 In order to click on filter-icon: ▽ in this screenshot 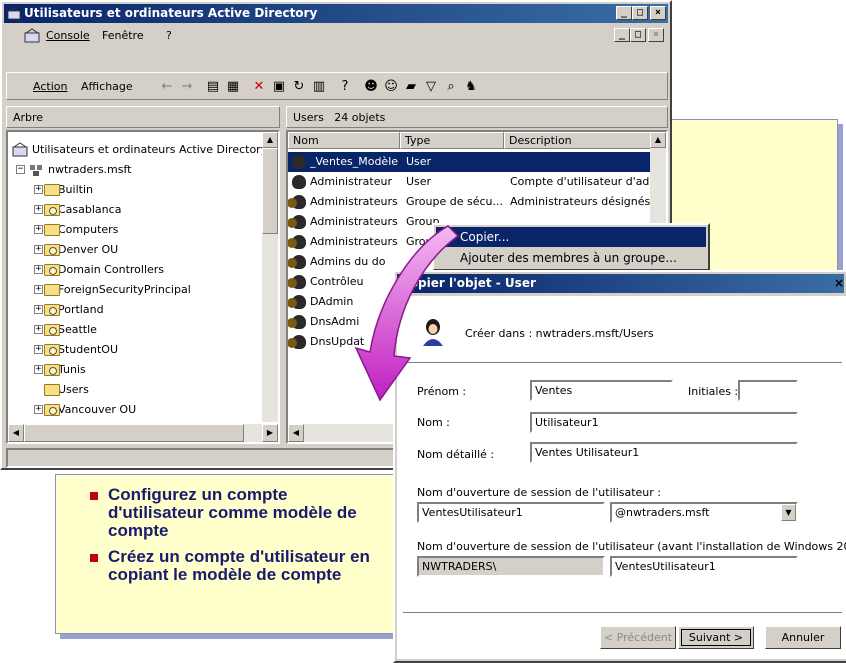, I will do `click(431, 87)`.